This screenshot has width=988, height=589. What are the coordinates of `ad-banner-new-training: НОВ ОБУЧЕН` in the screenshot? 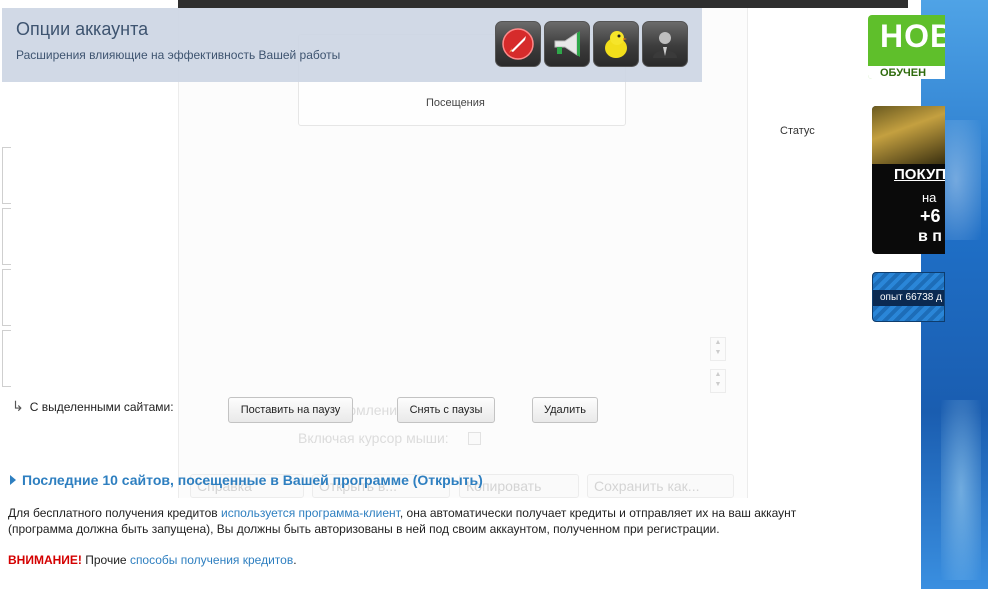 It's located at (906, 47).